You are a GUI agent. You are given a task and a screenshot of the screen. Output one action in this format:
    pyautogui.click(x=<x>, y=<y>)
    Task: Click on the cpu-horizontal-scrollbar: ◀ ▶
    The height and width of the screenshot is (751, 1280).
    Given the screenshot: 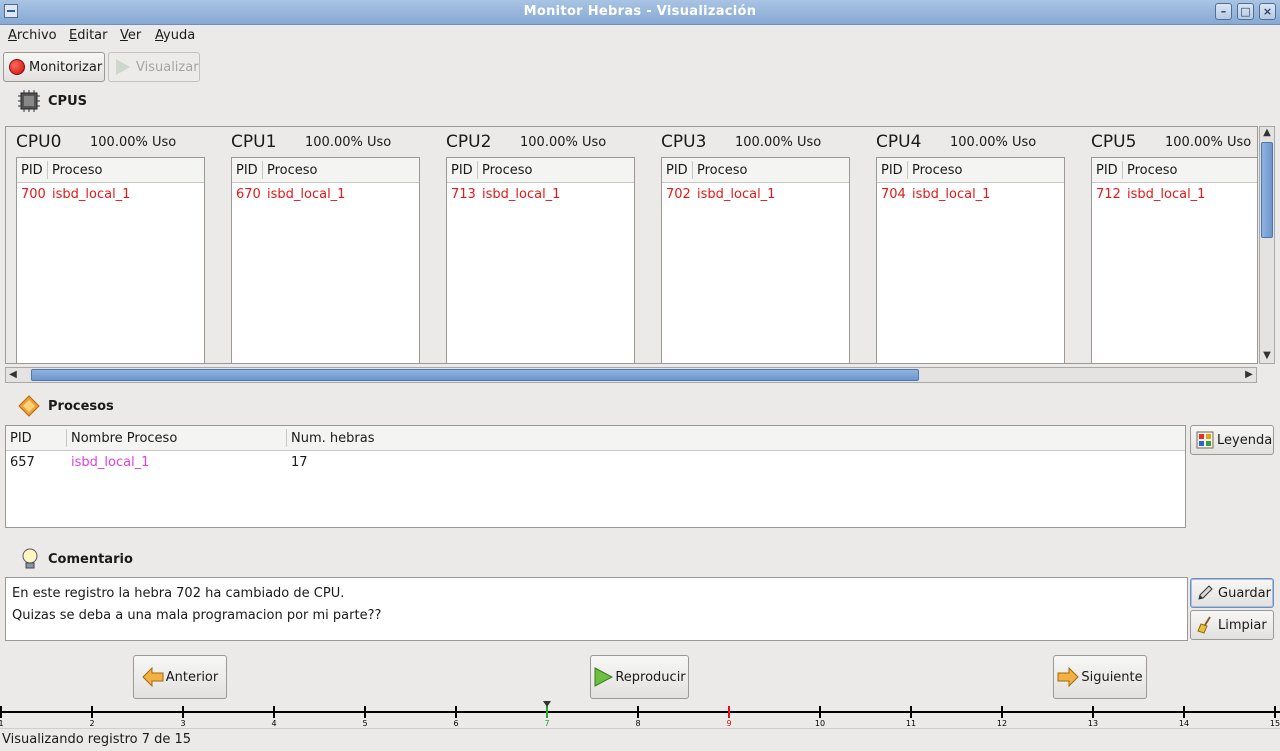 What is the action you would take?
    pyautogui.click(x=631, y=375)
    